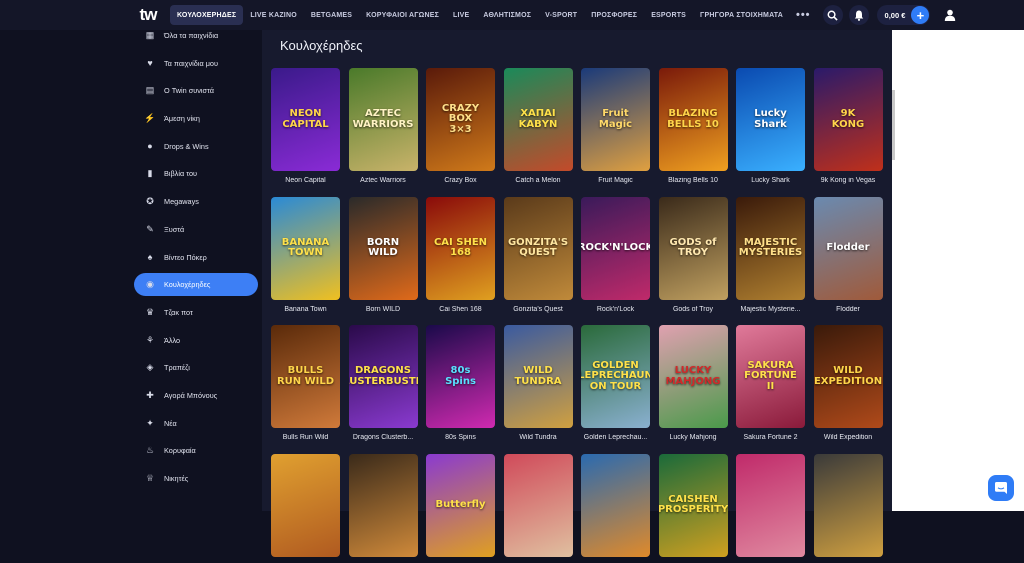 Image resolution: width=1024 pixels, height=563 pixels. Describe the element at coordinates (383, 376) in the screenshot. I see `game-thumbnail: DRAGONS CLUSTERBUSTER` at that location.